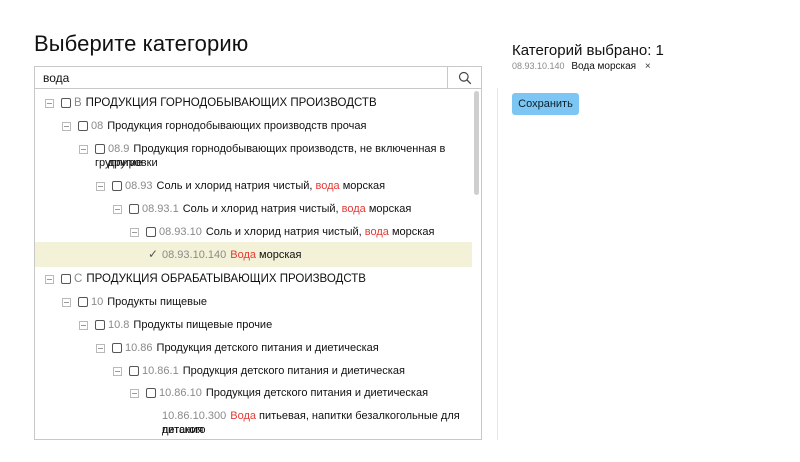  Describe the element at coordinates (160, 371) in the screenshot. I see `node-code: 10.86.1` at that location.